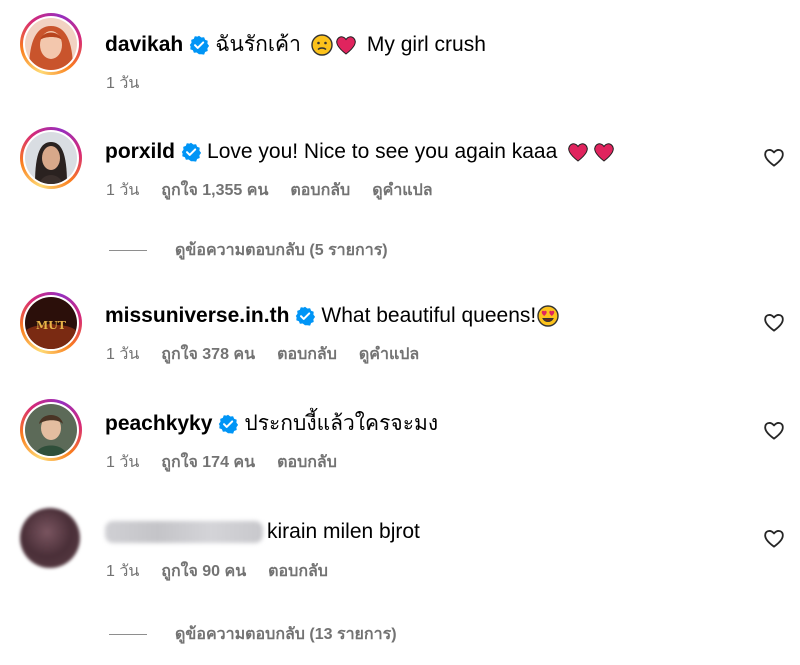  I want to click on username: davikah, so click(144, 45).